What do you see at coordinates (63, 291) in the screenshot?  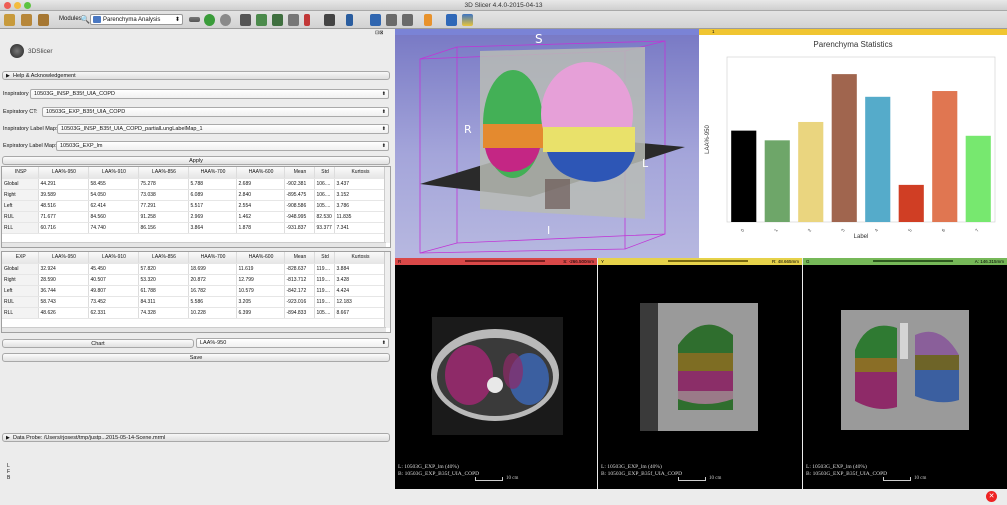 I see `exp-cell: 36.744` at bounding box center [63, 291].